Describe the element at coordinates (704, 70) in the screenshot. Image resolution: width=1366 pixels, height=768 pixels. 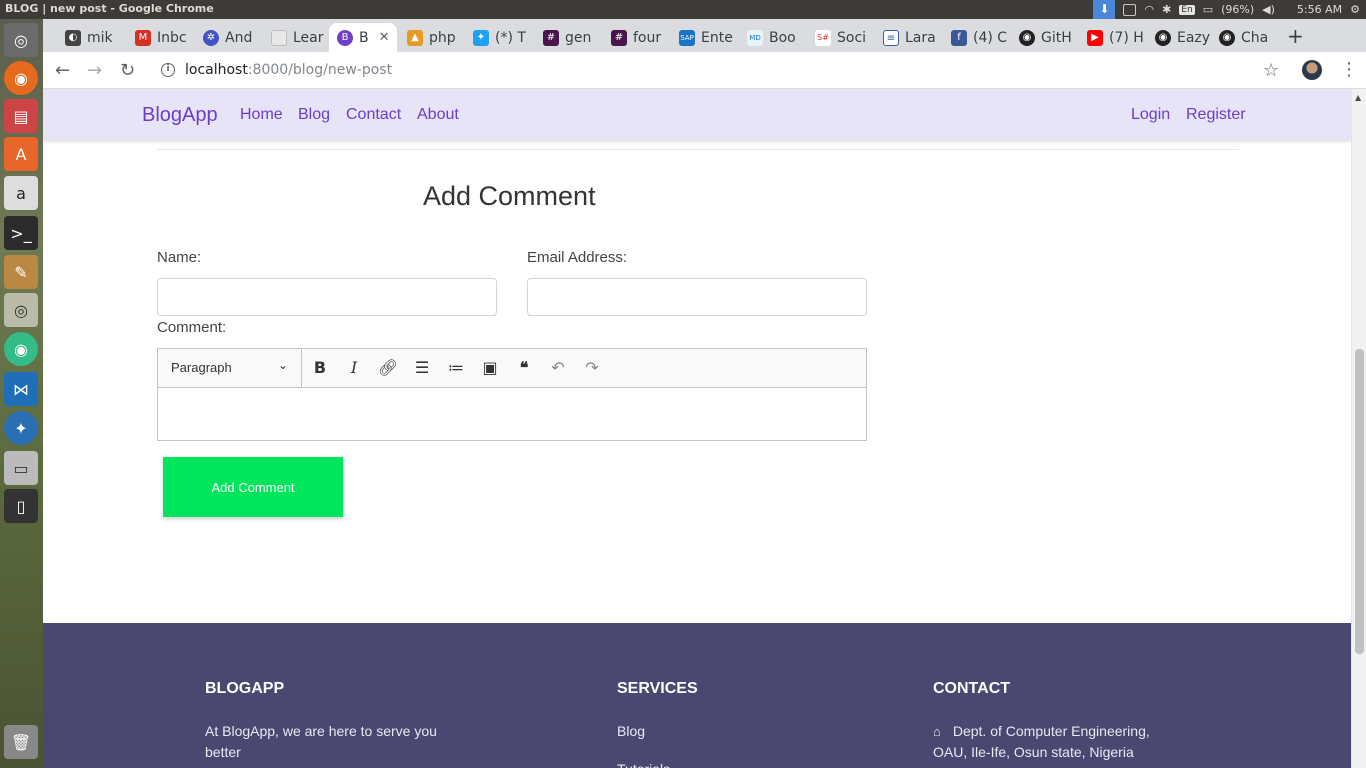
I see `toolbar: ← → ↻ i localhost:8000/blog/new-post ☆ ⋮` at that location.